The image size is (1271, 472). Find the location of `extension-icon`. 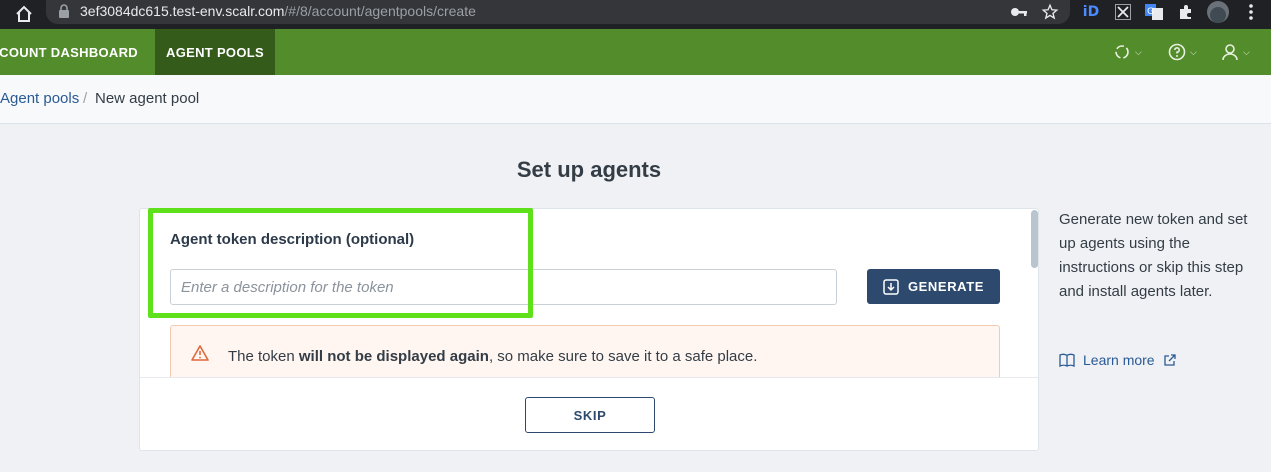

extension-icon is located at coordinates (1186, 12).